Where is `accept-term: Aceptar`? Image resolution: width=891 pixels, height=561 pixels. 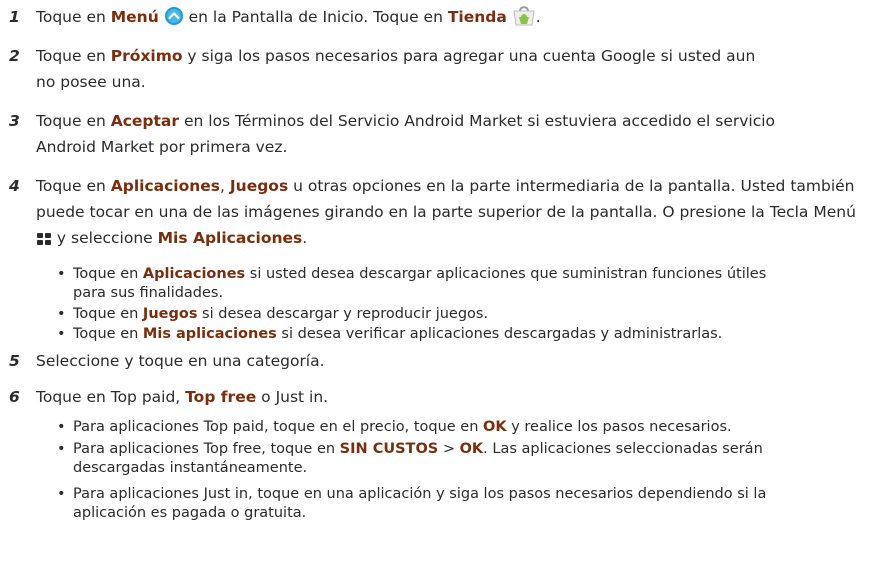 accept-term: Aceptar is located at coordinates (145, 121).